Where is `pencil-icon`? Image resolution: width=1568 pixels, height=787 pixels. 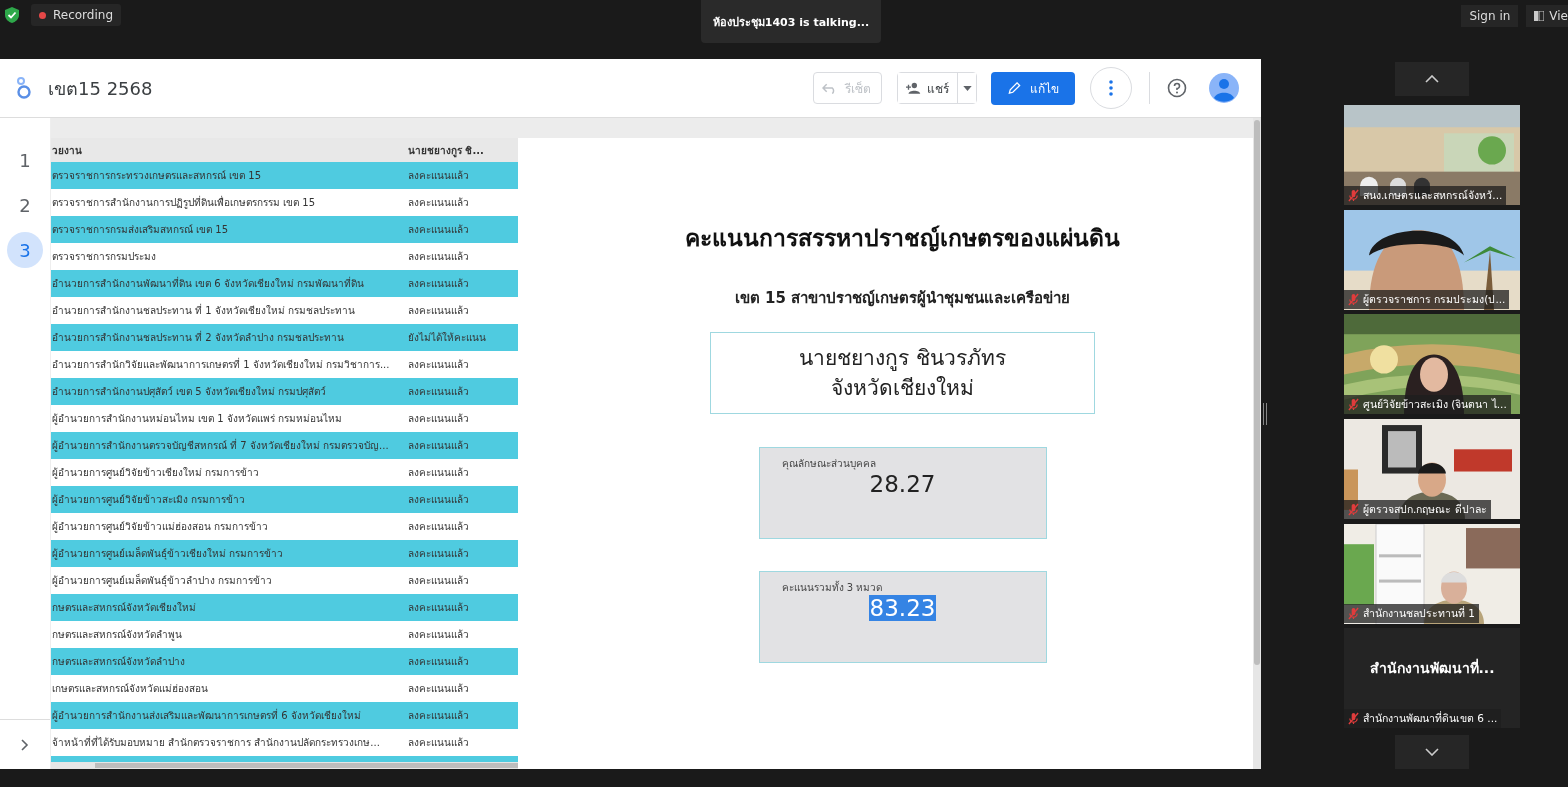 pencil-icon is located at coordinates (1014, 88).